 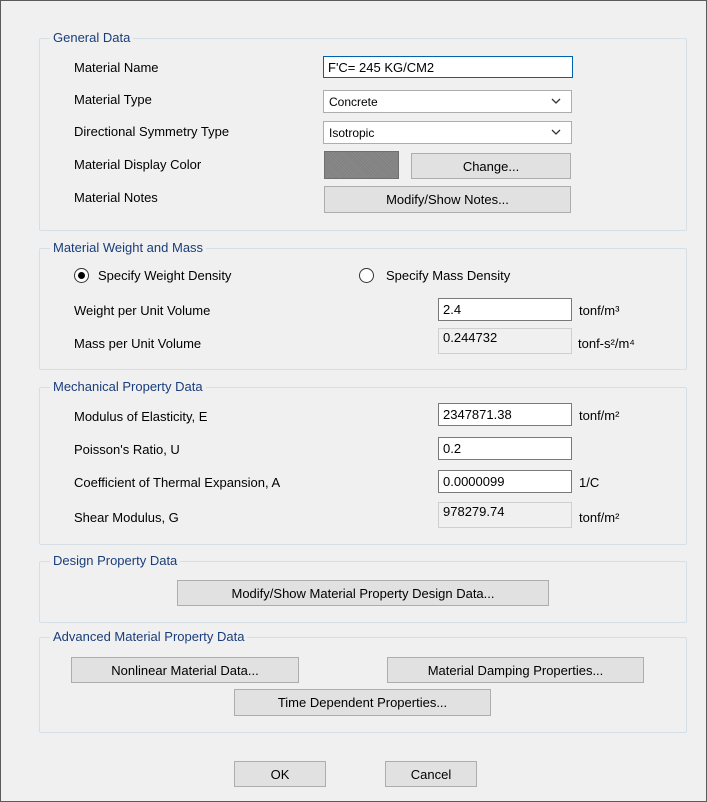 I want to click on mass-unit: tonf-s²/m⁴, so click(x=606, y=343).